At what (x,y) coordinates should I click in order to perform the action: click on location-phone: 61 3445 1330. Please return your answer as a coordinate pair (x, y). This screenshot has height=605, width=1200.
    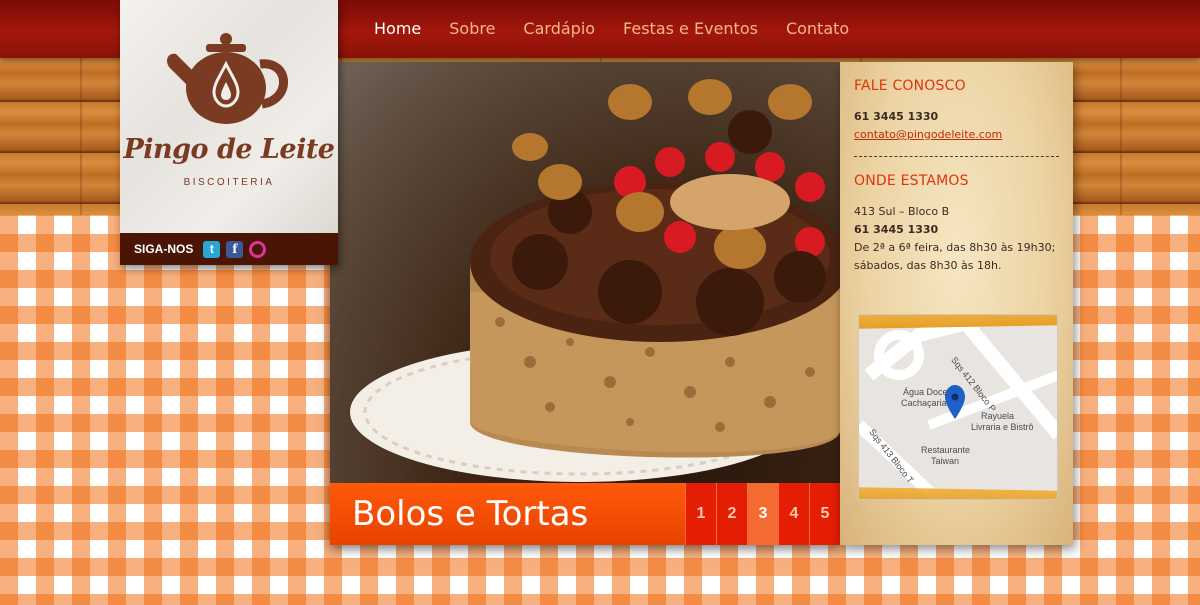
    Looking at the image, I should click on (896, 229).